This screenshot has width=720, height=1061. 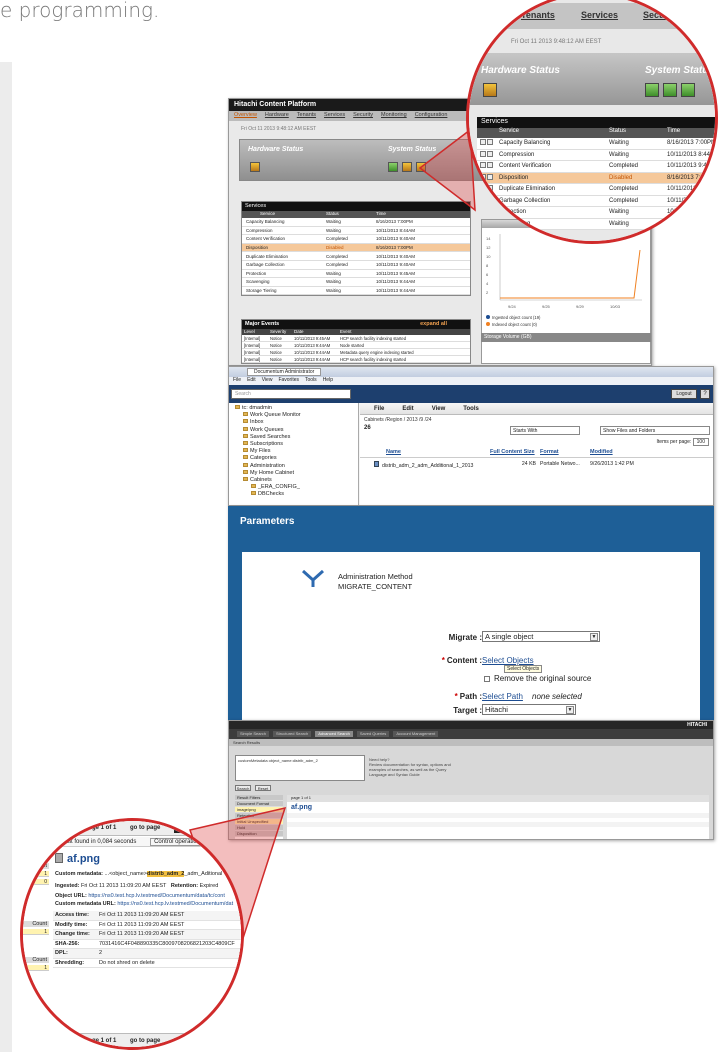 What do you see at coordinates (705, 394) in the screenshot?
I see `help-button: ?` at bounding box center [705, 394].